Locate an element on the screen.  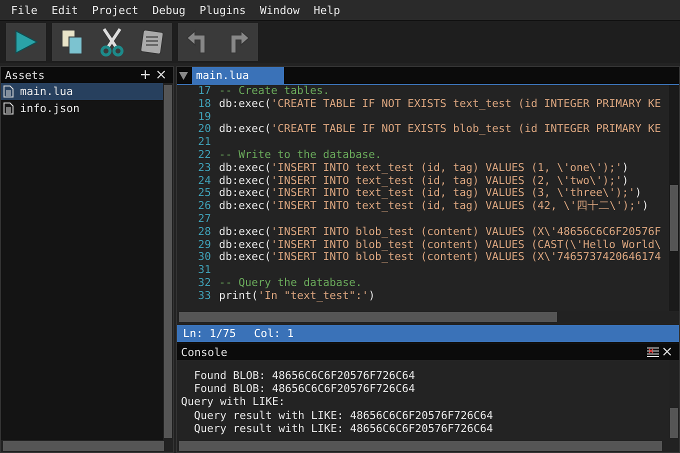
menu-item: Window is located at coordinates (279, 10).